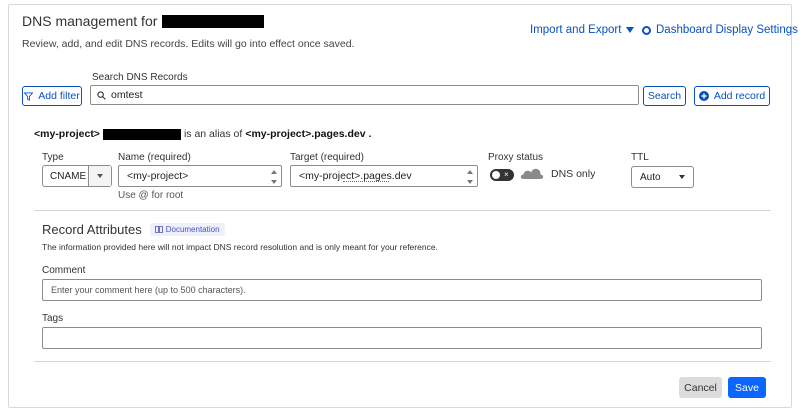 Image resolution: width=800 pixels, height=411 pixels. What do you see at coordinates (703, 96) in the screenshot?
I see `plus-circle-icon` at bounding box center [703, 96].